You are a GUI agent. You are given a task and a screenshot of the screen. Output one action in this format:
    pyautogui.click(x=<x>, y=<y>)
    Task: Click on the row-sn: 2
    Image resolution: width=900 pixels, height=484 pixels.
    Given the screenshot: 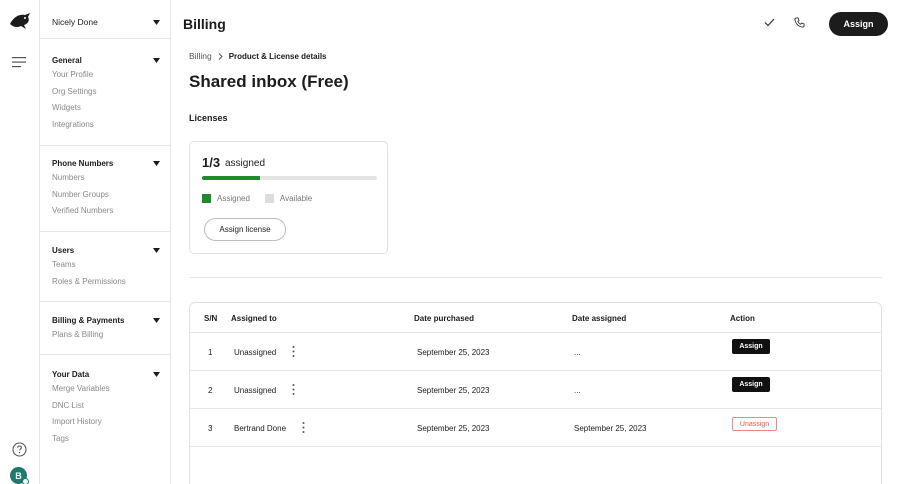 What is the action you would take?
    pyautogui.click(x=210, y=390)
    